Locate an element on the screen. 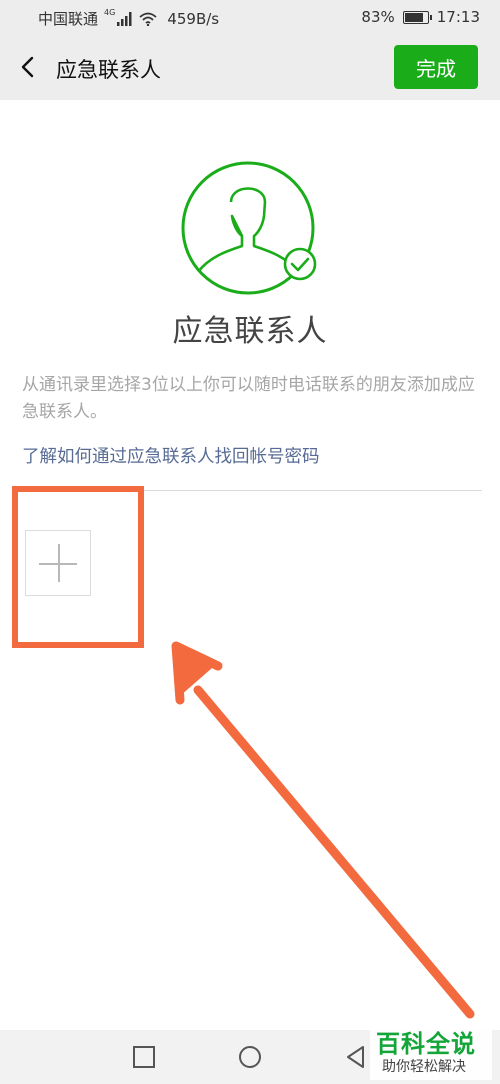 The width and height of the screenshot is (500, 1084). recents-button is located at coordinates (144, 1057).